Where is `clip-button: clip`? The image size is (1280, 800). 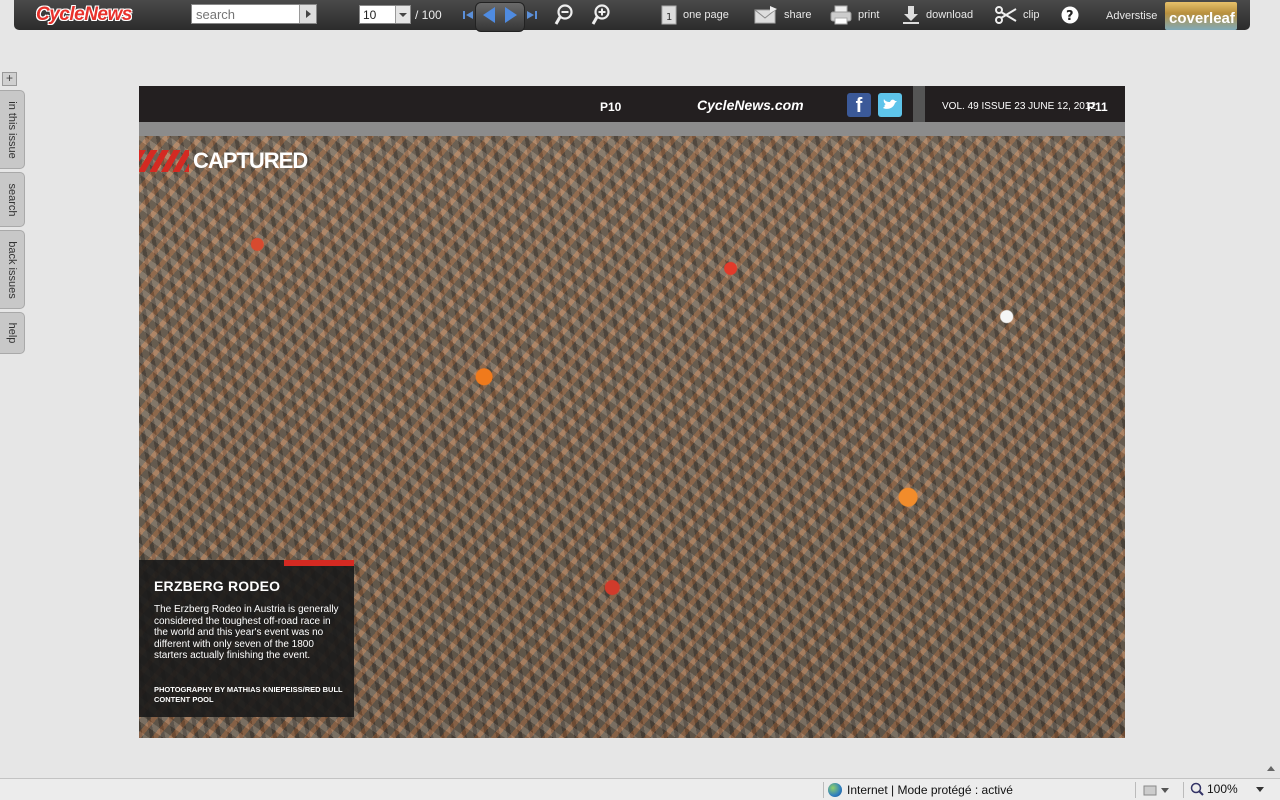 clip-button: clip is located at coordinates (1017, 15).